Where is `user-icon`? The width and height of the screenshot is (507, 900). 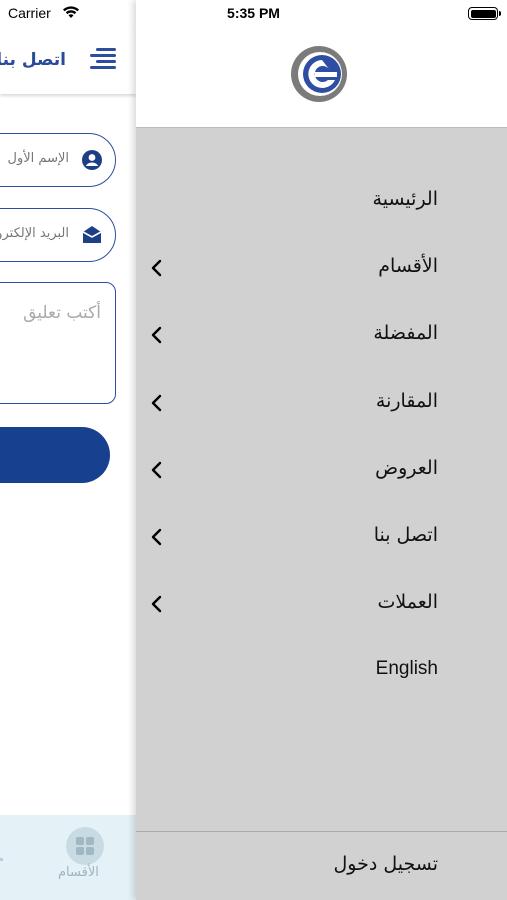
user-icon is located at coordinates (92, 160).